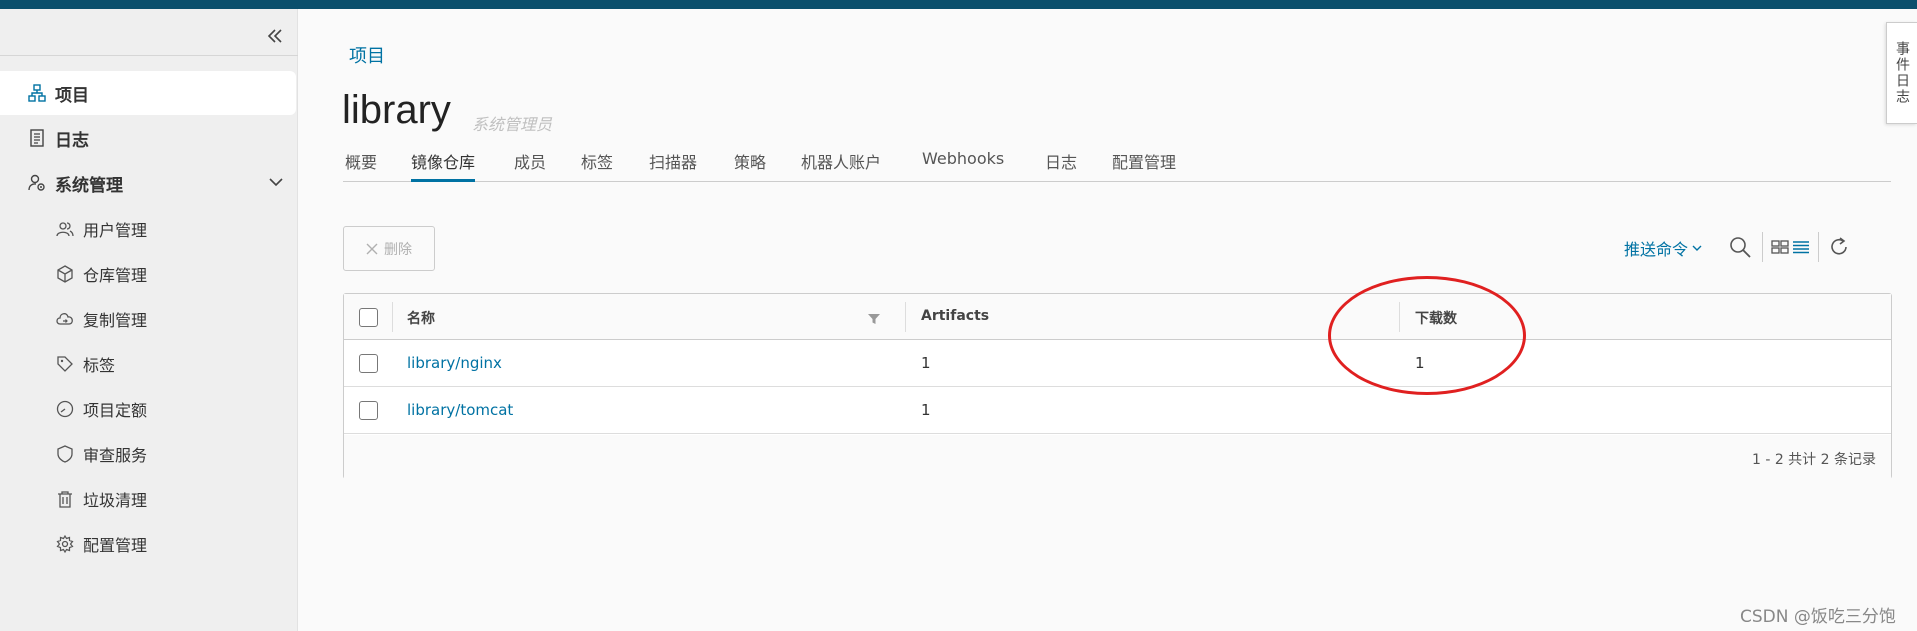  Describe the element at coordinates (460, 410) in the screenshot. I see `repository-name-link: library/tomcat` at that location.